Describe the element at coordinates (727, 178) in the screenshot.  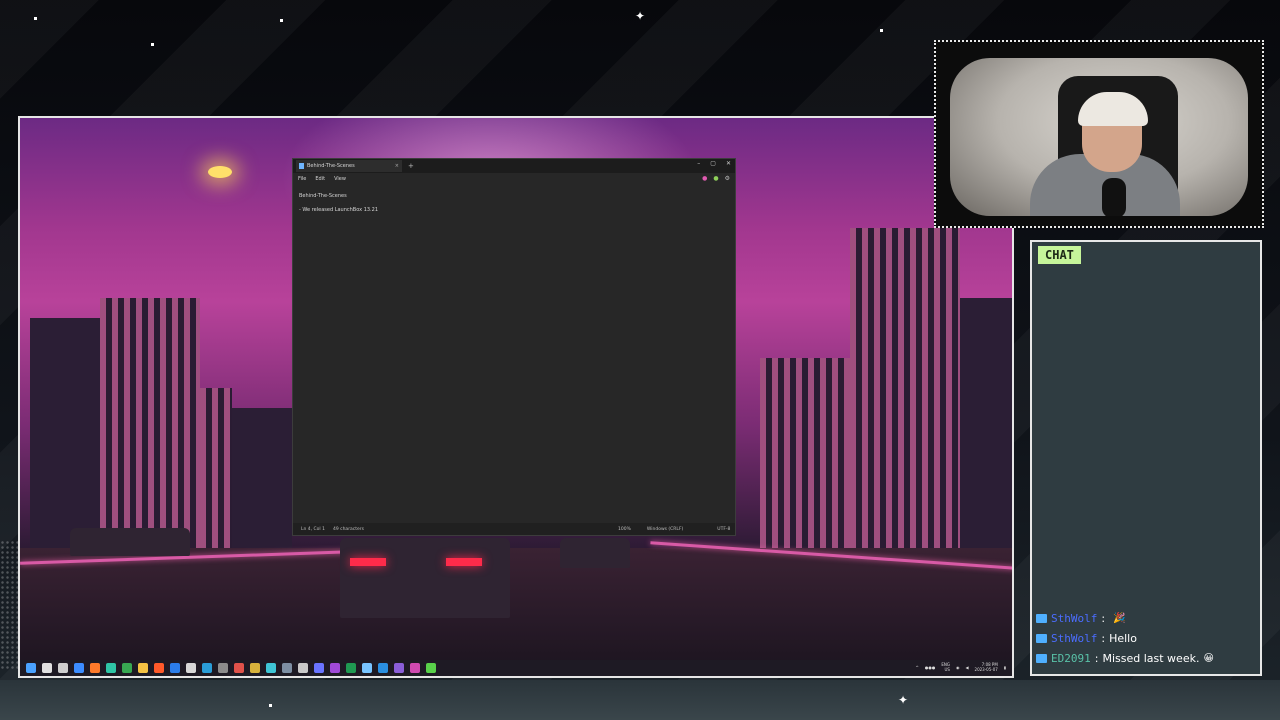
I see `settings-icon: ⚙` at that location.